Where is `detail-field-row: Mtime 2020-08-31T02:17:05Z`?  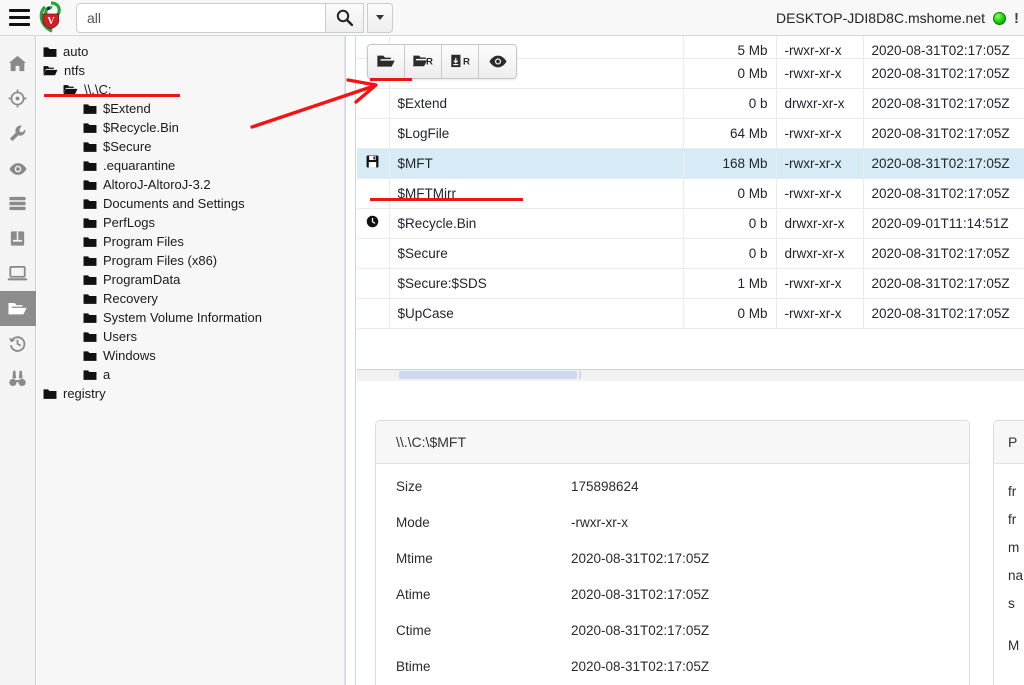 detail-field-row: Mtime 2020-08-31T02:17:05Z is located at coordinates (672, 558).